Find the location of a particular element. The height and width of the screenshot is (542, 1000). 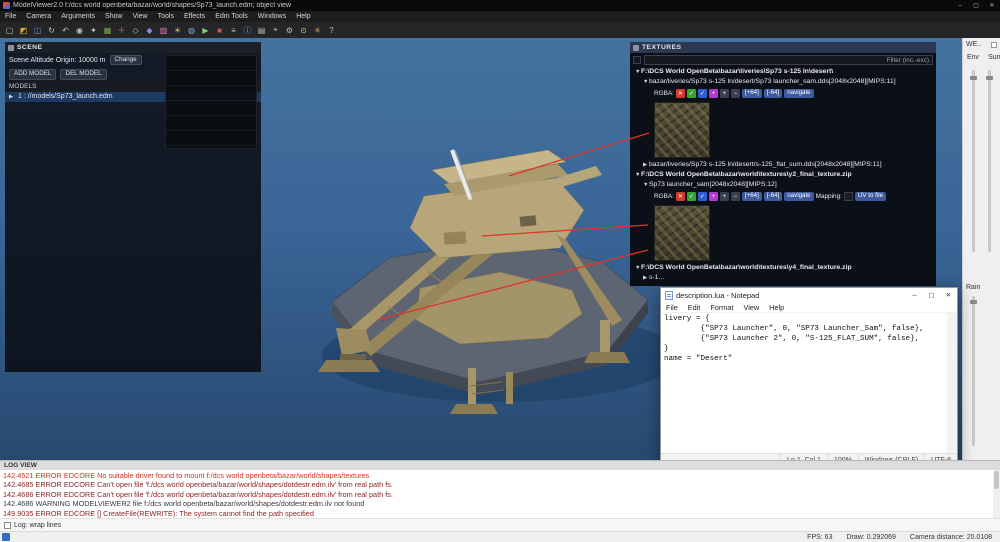

textures-panel-header: TEXTURES is located at coordinates (783, 47).